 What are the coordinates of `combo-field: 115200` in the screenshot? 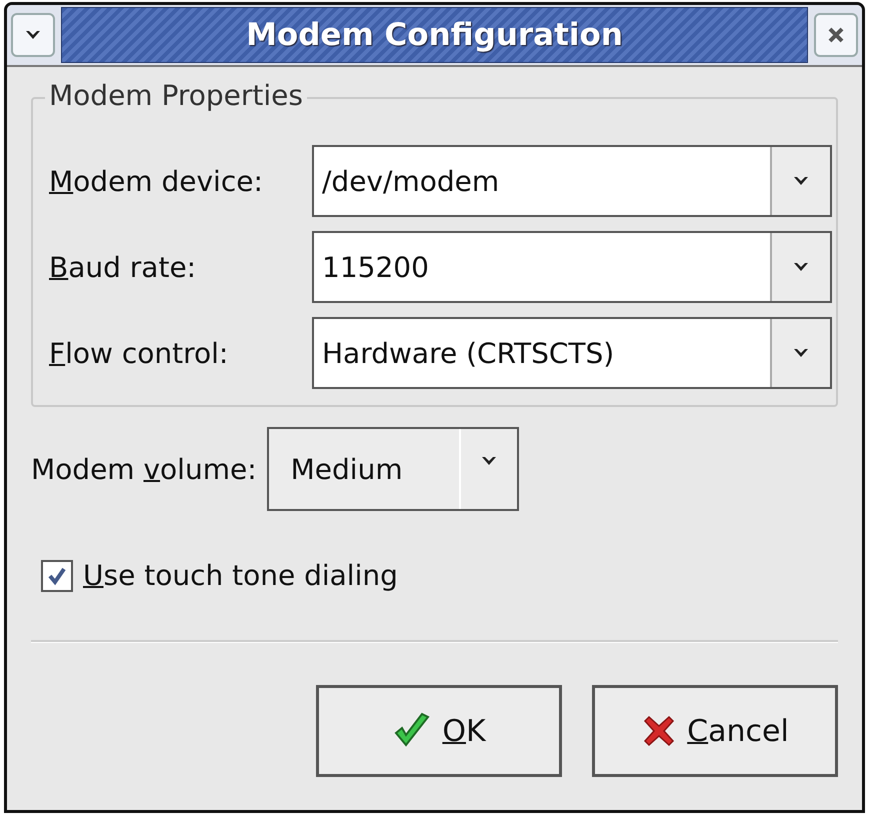 It's located at (572, 267).